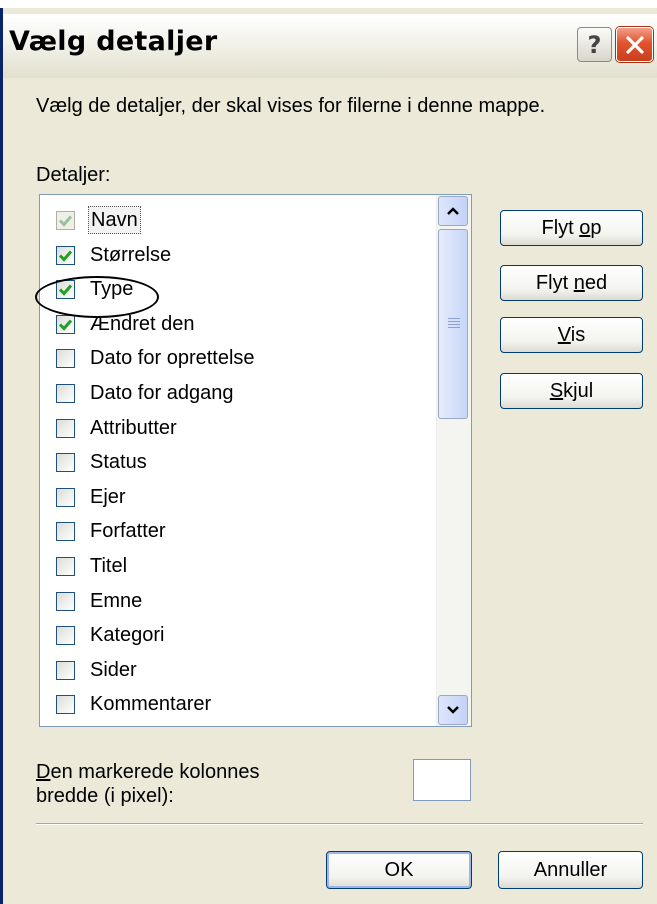  I want to click on grip-icon, so click(454, 324).